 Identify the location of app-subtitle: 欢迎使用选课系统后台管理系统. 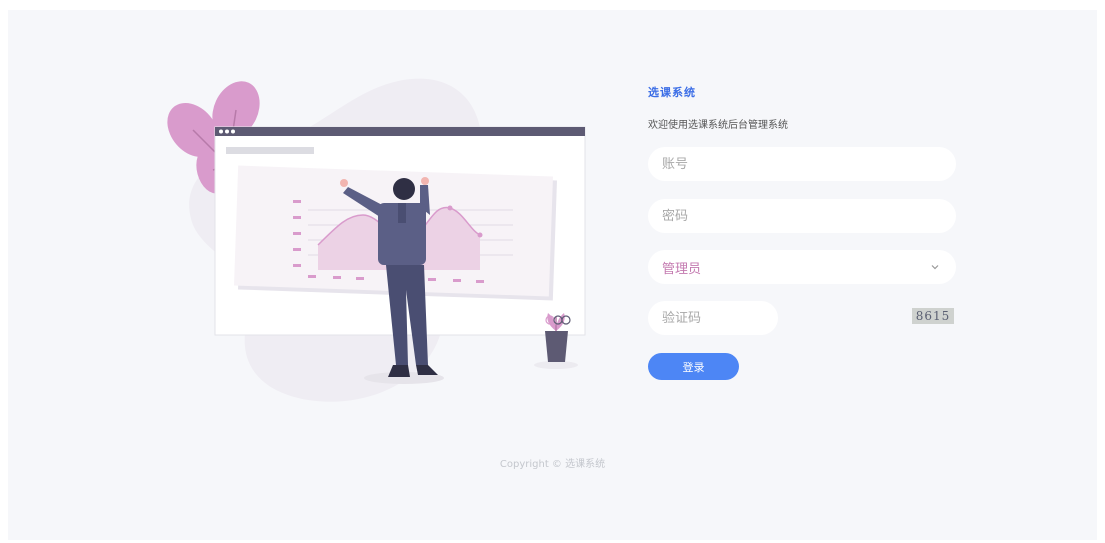
(718, 125).